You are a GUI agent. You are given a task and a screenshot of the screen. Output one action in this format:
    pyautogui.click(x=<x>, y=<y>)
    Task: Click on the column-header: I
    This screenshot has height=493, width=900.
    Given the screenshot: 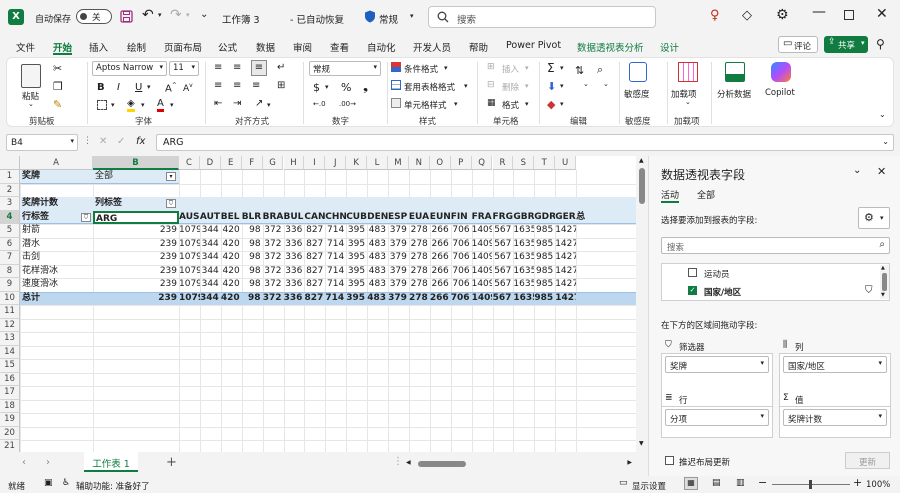 What is the action you would take?
    pyautogui.click(x=315, y=163)
    